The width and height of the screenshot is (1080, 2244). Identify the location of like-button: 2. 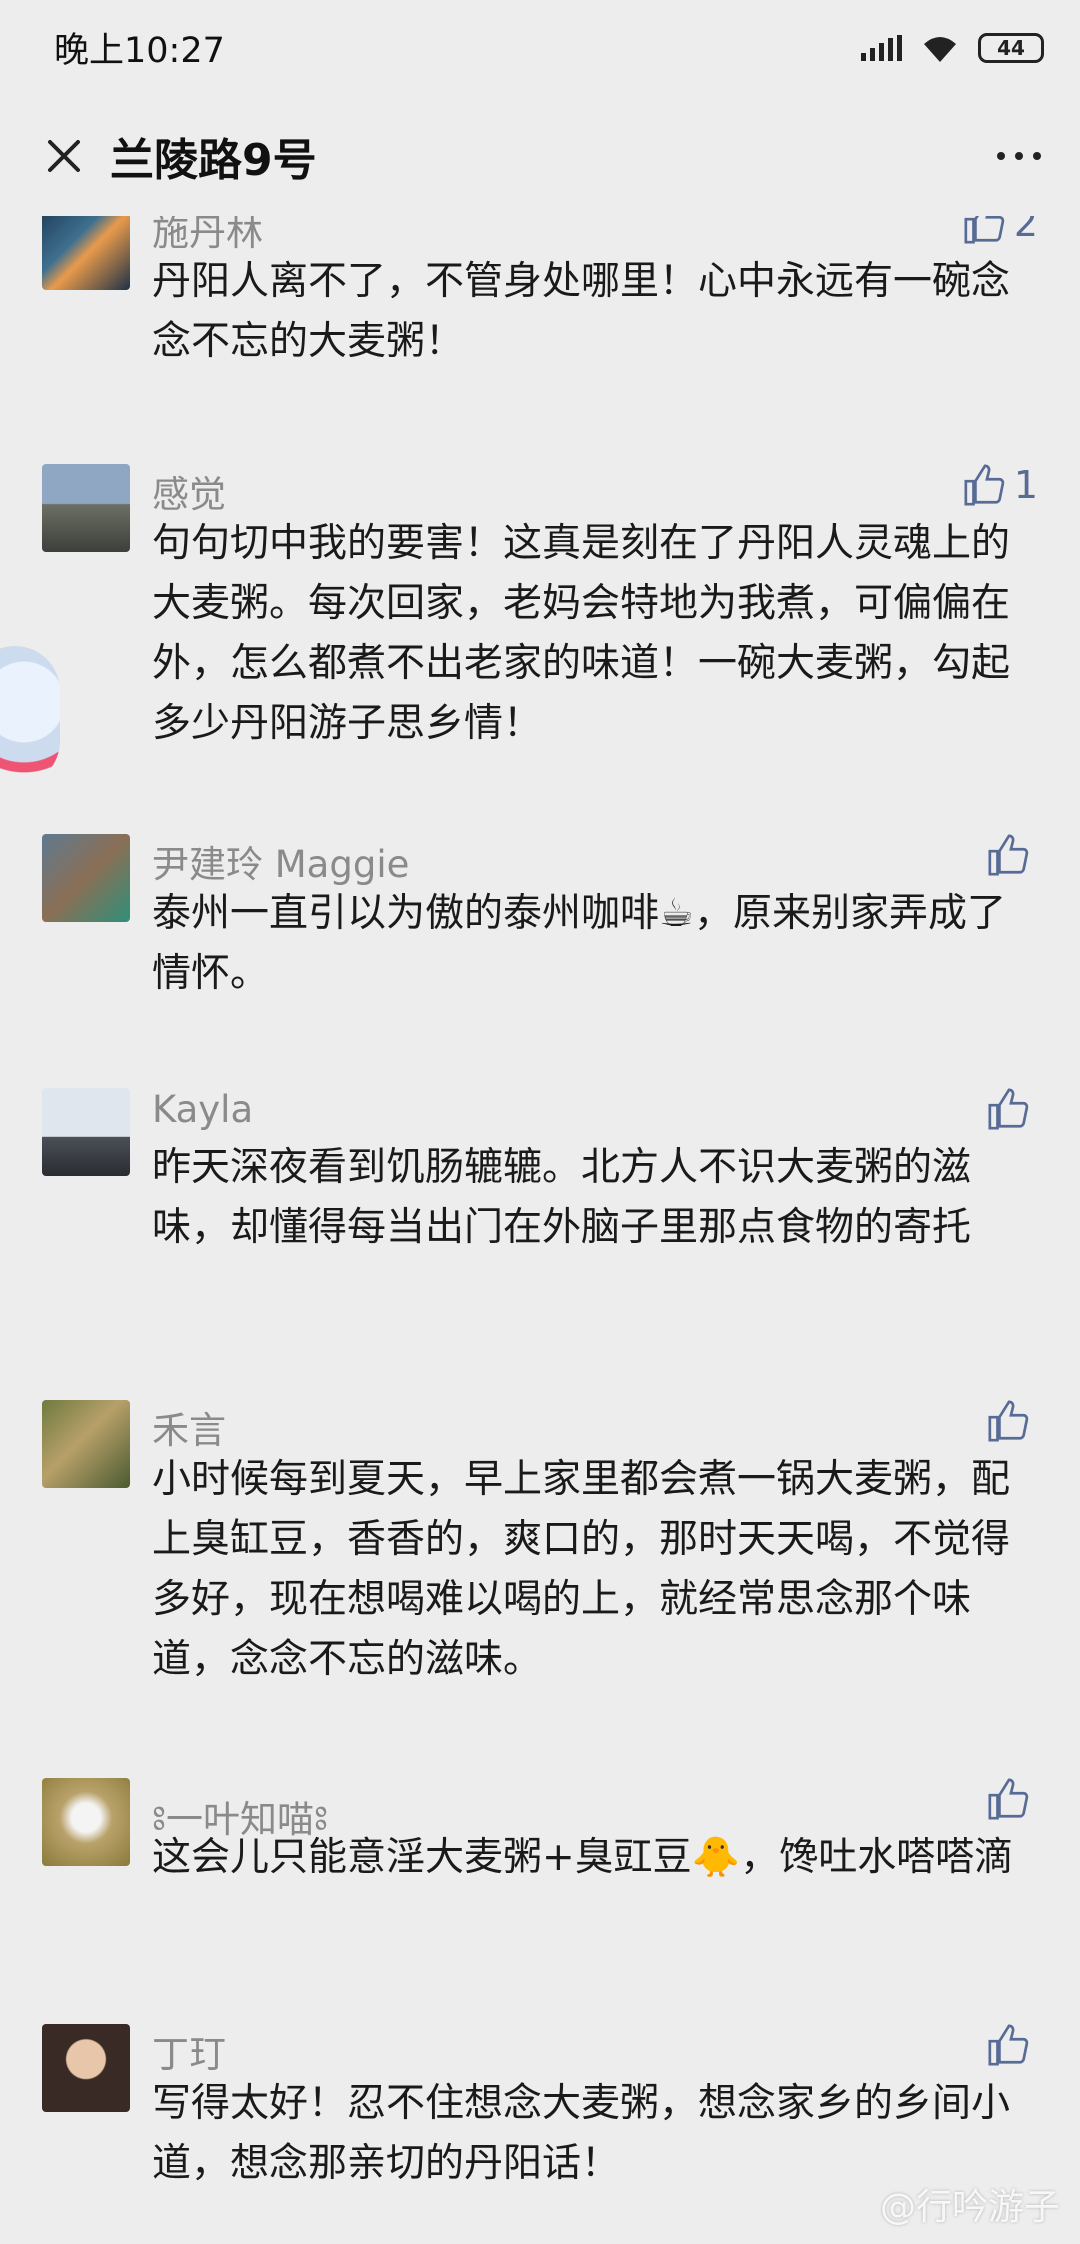
(1000, 231).